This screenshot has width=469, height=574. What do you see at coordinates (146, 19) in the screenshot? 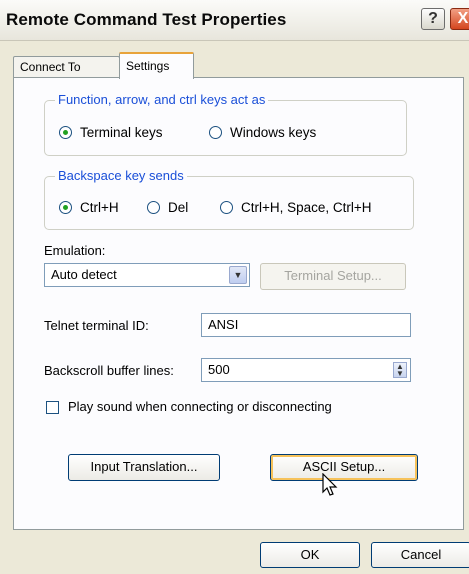
I see `window-title: Remote Command Test Properties` at bounding box center [146, 19].